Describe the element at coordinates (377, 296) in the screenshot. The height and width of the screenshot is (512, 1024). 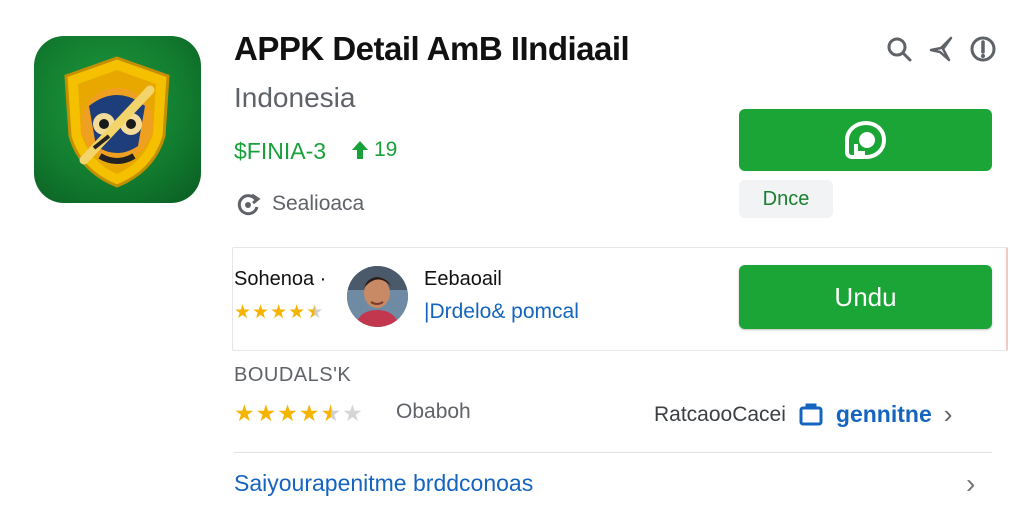
I see `avatar` at that location.